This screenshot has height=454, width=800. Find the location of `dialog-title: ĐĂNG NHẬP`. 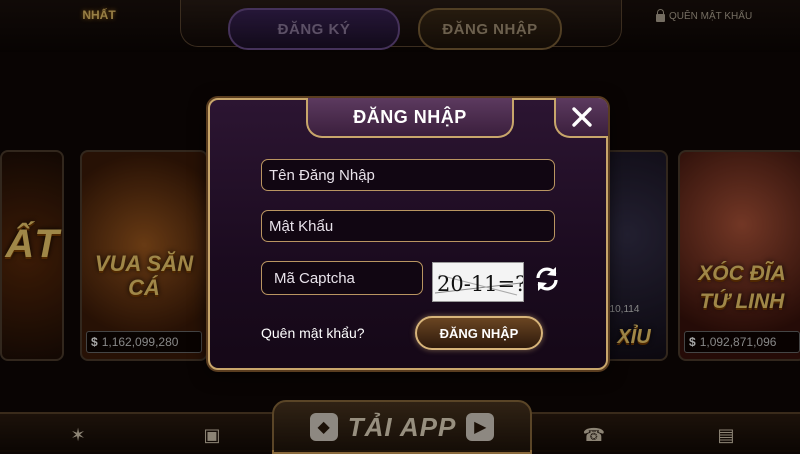

dialog-title: ĐĂNG NHẬP is located at coordinates (410, 116).